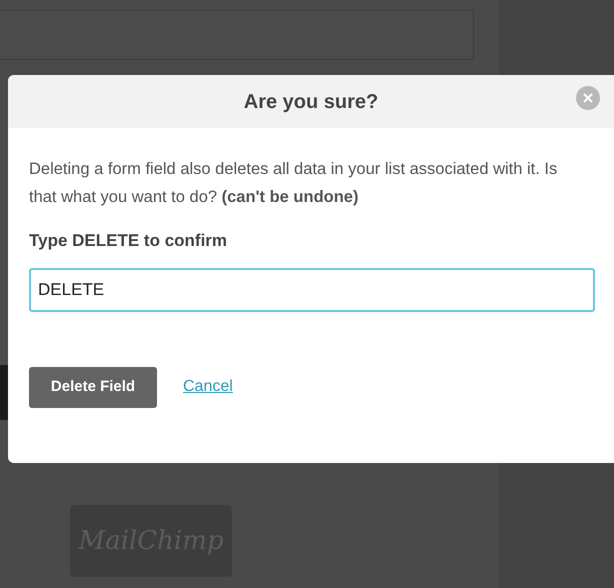 This screenshot has width=614, height=588. What do you see at coordinates (312, 290) in the screenshot?
I see `confirm-input: DELETE` at bounding box center [312, 290].